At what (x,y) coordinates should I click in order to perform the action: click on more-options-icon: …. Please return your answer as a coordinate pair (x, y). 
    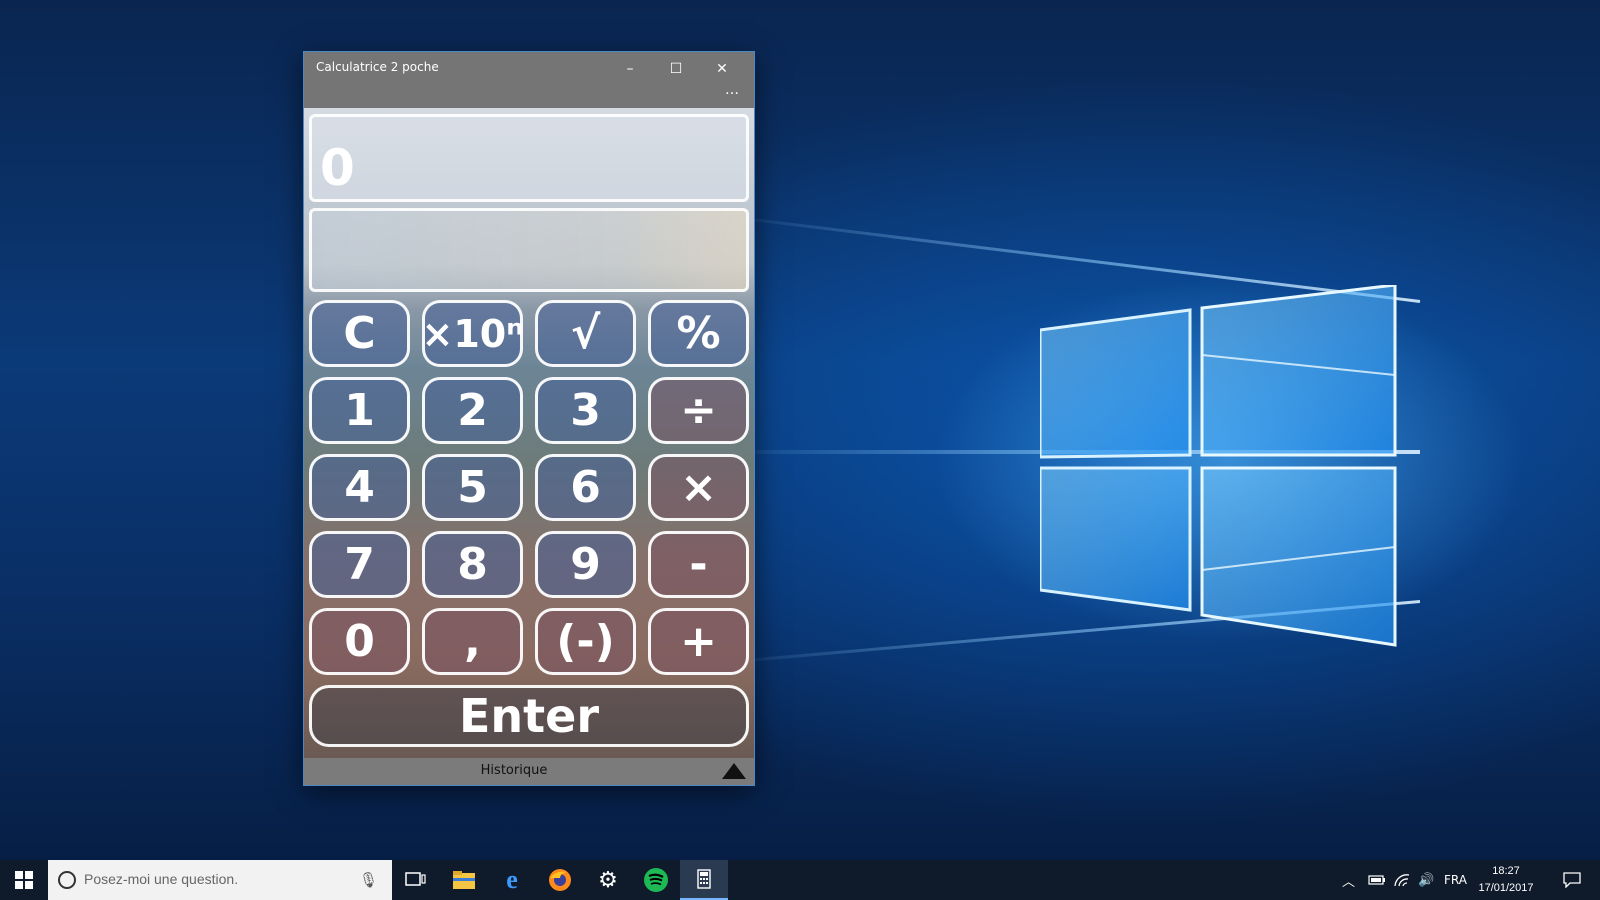
    Looking at the image, I should click on (732, 90).